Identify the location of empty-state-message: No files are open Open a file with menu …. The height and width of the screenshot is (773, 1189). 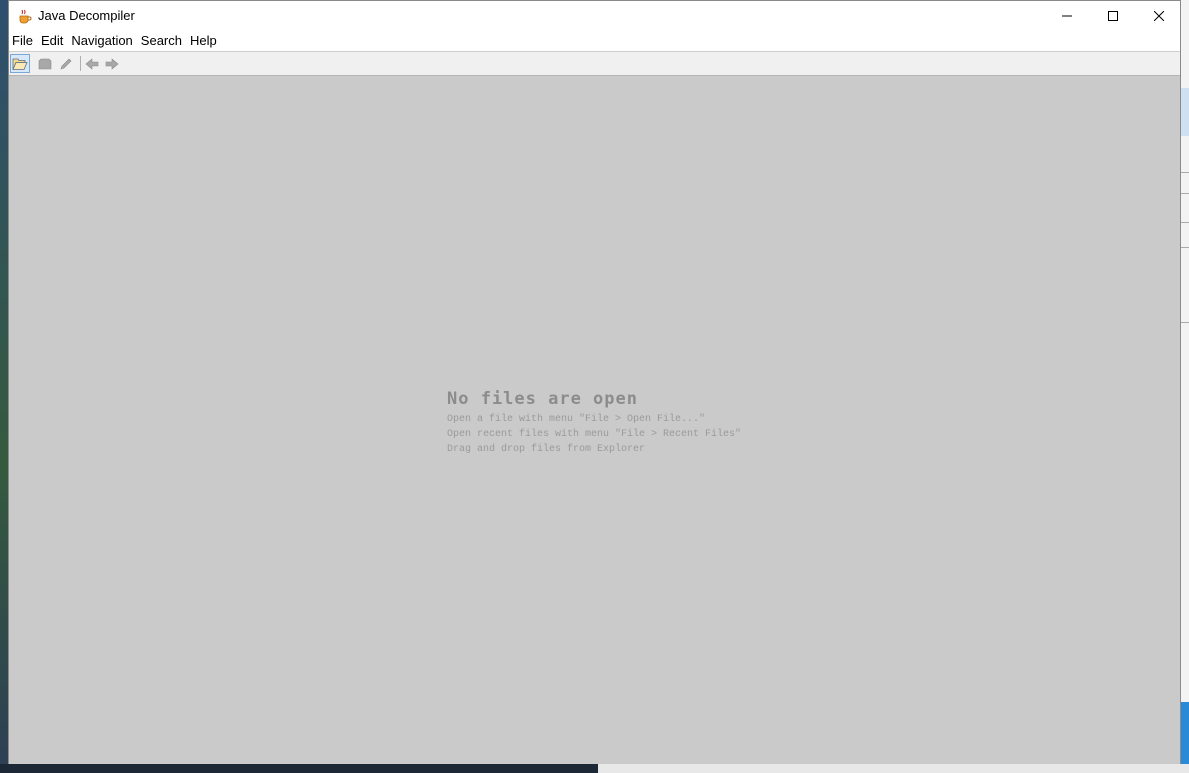
(594, 423).